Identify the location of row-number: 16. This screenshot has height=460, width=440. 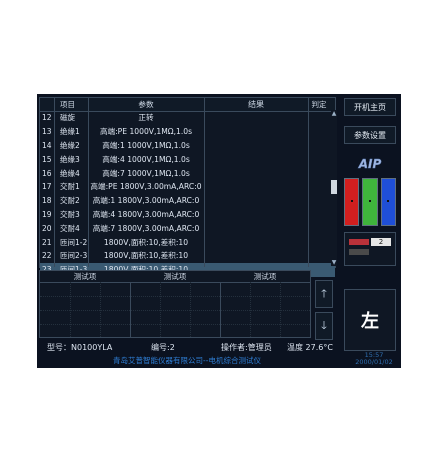
(47, 173).